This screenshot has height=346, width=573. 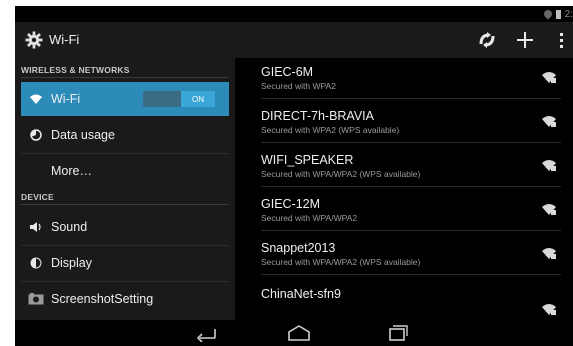 I want to click on section-header-wireless: WIRELESS & NETWORKS, so click(x=75, y=70).